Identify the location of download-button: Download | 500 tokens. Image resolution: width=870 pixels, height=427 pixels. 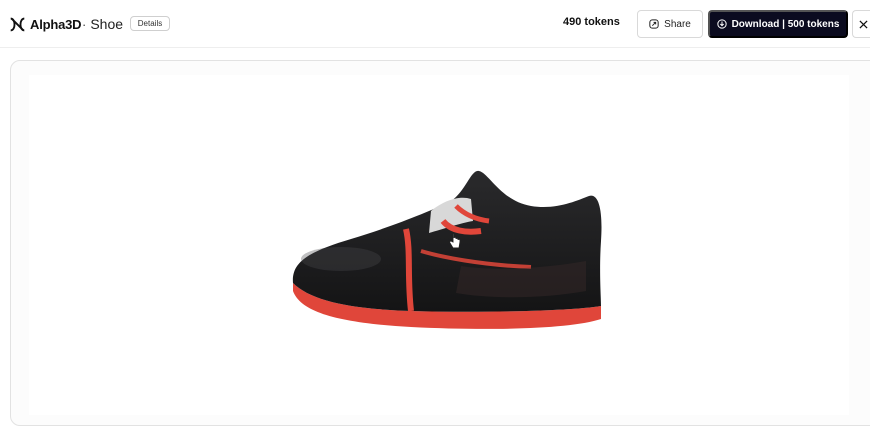
(778, 24).